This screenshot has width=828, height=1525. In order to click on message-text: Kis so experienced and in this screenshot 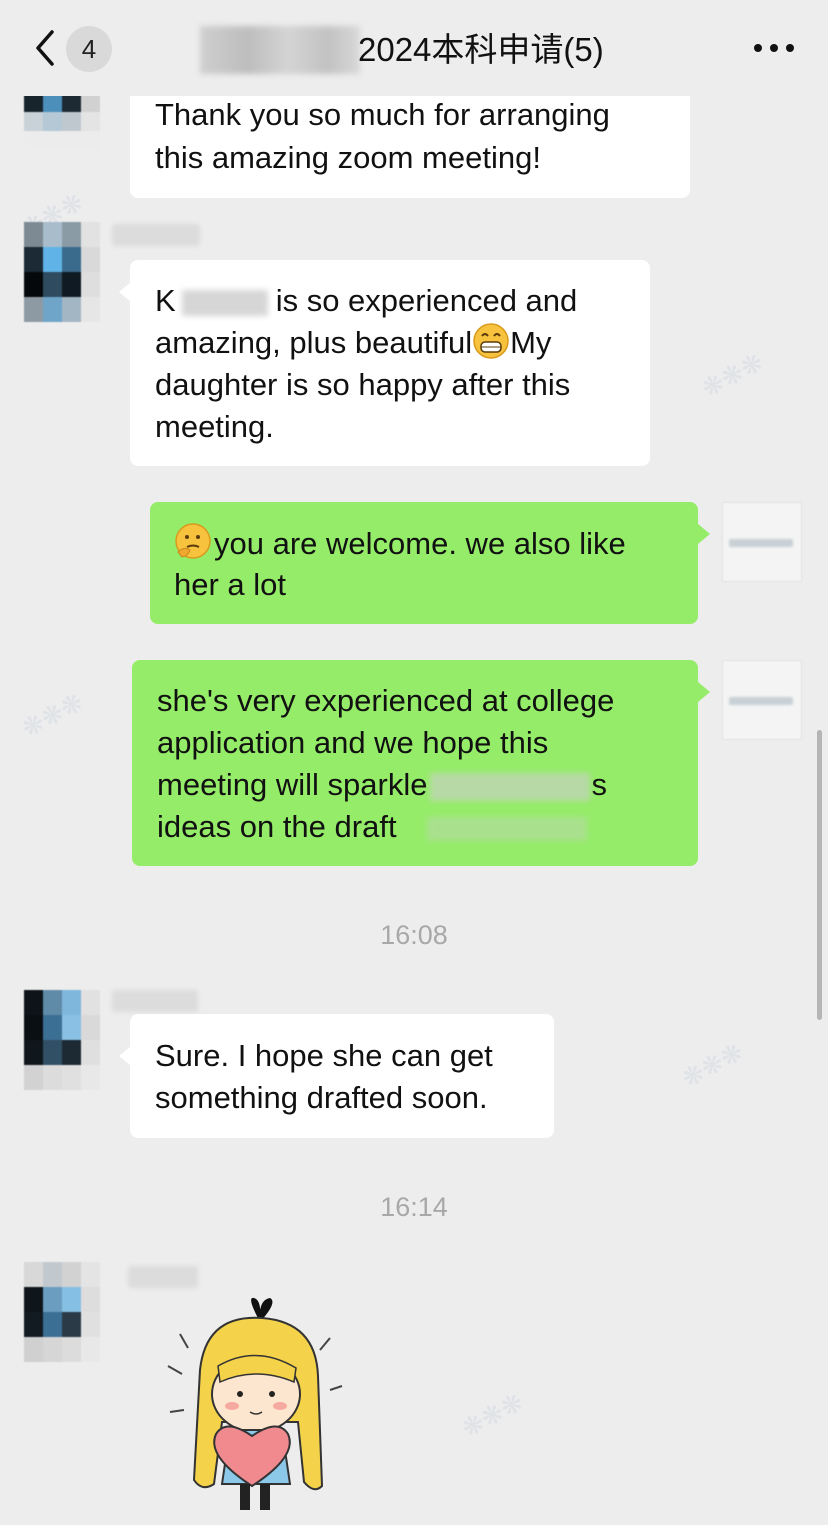, I will do `click(366, 301)`.